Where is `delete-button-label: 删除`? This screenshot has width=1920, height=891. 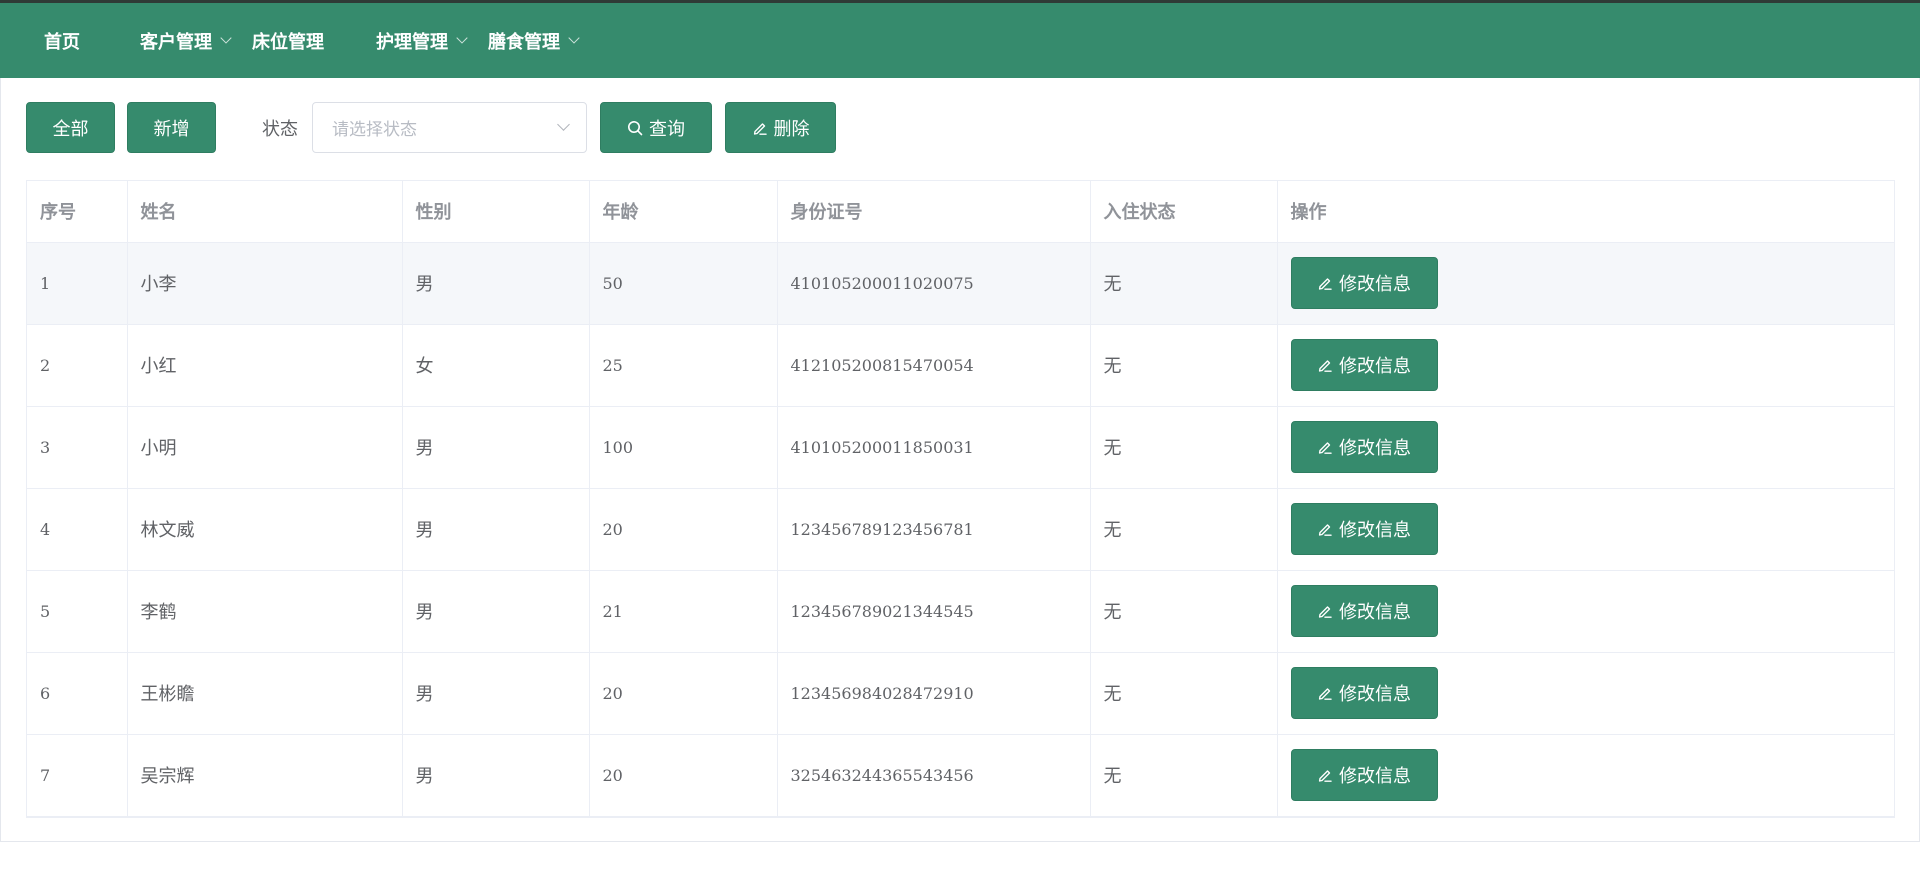 delete-button-label: 删除 is located at coordinates (791, 129).